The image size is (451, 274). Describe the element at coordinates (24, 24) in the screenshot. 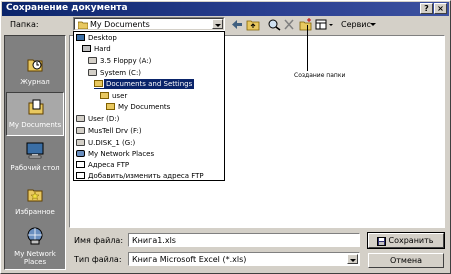

I see `lookin-label: Папка:` at that location.